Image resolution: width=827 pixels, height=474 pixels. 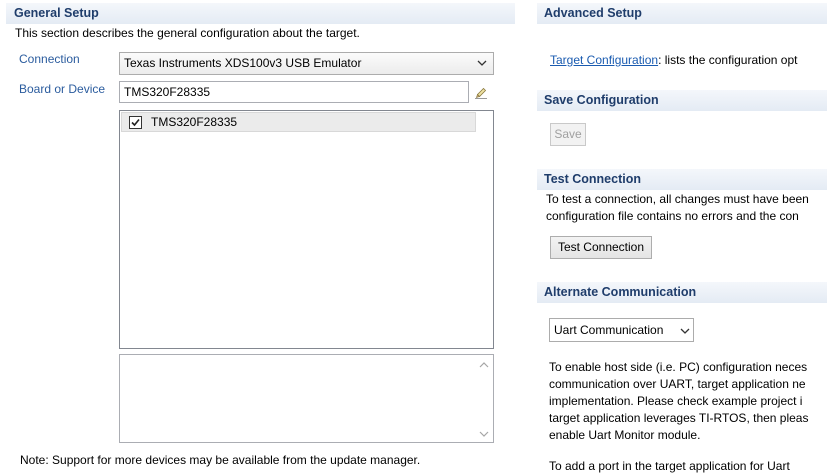 I want to click on checkmark-icon, so click(x=135, y=122).